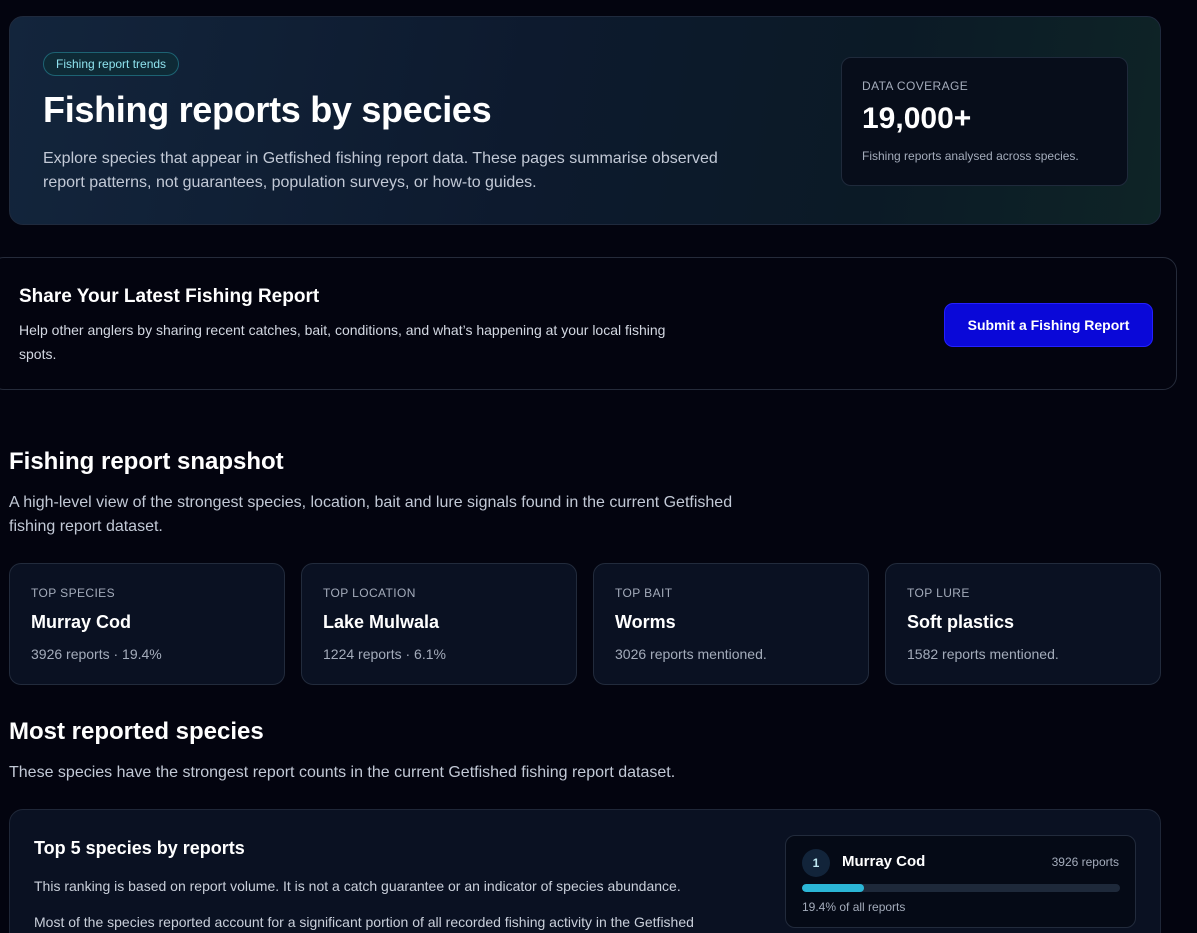 The image size is (1197, 933). Describe the element at coordinates (267, 109) in the screenshot. I see `page-title: Fishing reports by species` at that location.